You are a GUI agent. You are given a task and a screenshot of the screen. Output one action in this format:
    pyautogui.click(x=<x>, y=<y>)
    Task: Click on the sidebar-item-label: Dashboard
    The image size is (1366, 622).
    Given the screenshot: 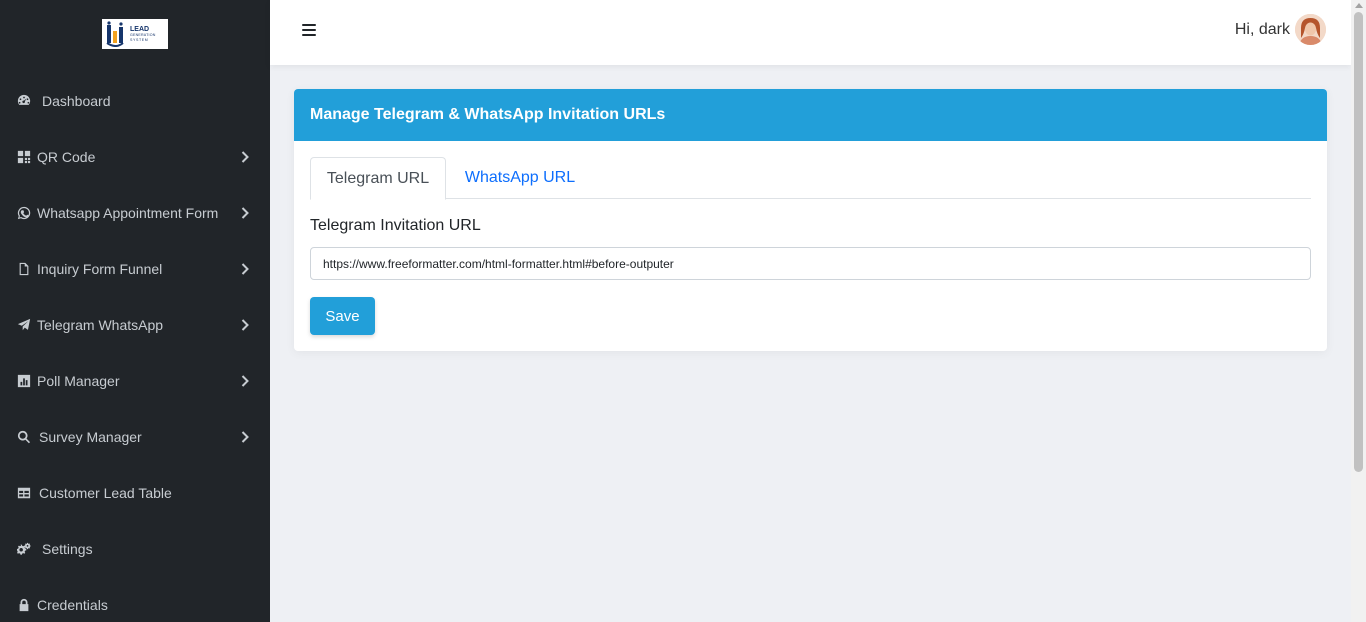 What is the action you would take?
    pyautogui.click(x=76, y=101)
    